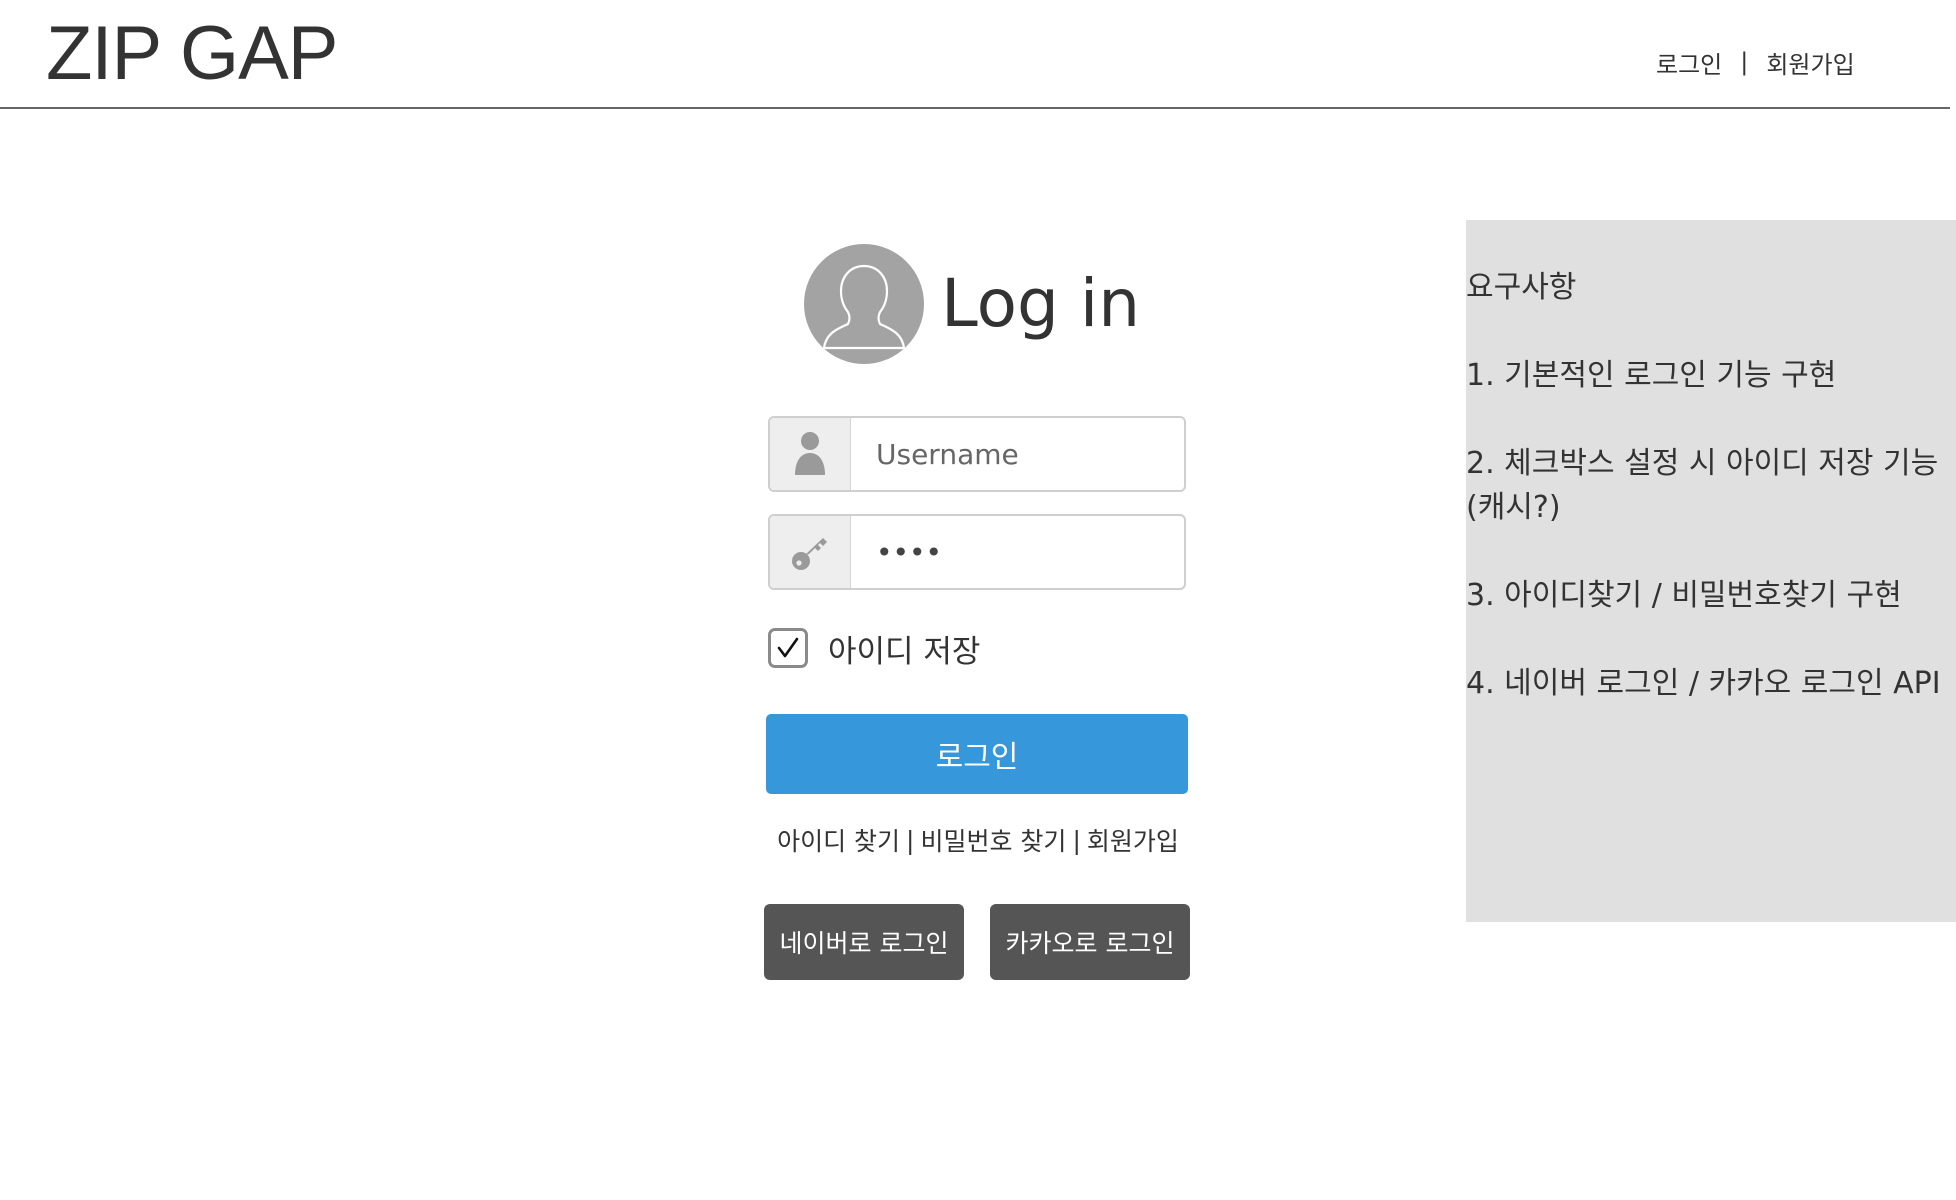 The height and width of the screenshot is (1200, 1956). I want to click on username-field-group, so click(977, 454).